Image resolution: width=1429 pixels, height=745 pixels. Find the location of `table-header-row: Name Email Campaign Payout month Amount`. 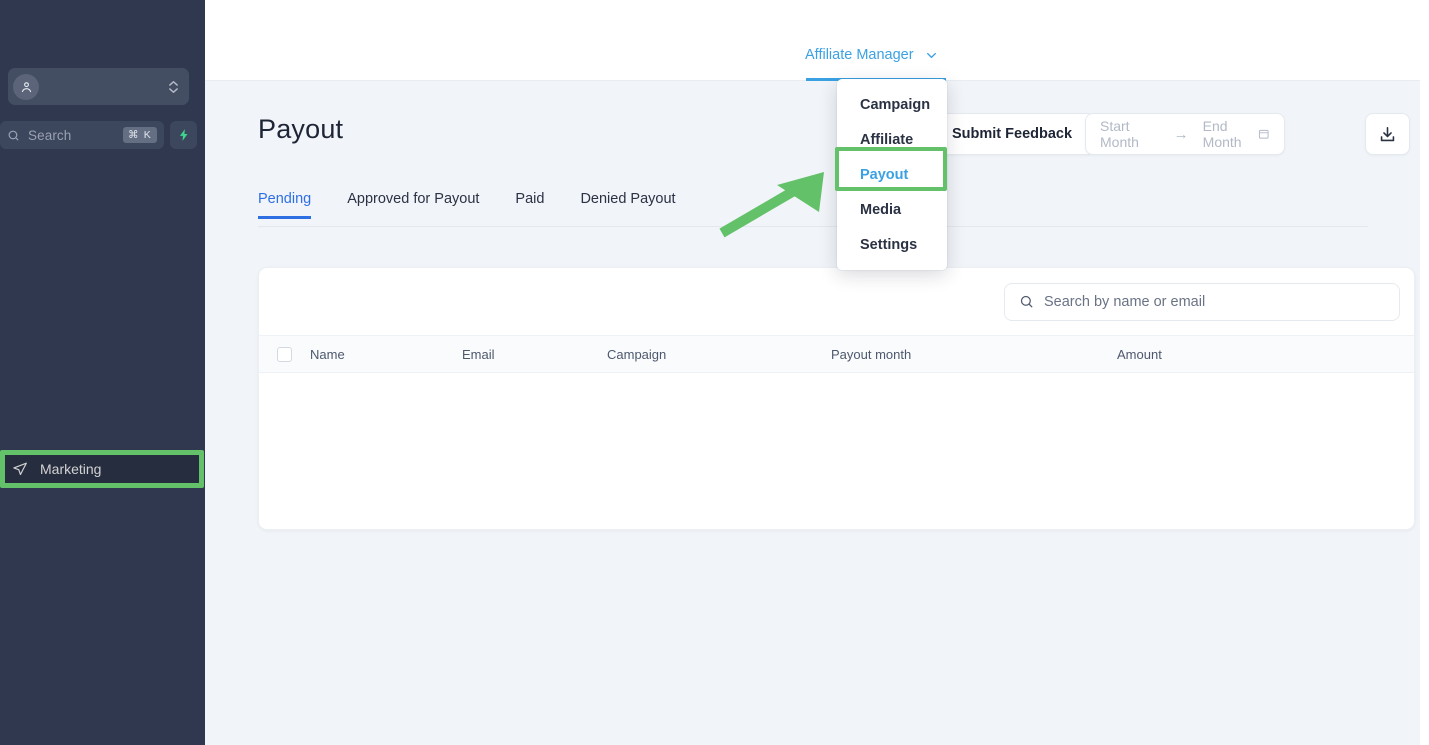

table-header-row: Name Email Campaign Payout month Amount is located at coordinates (836, 354).